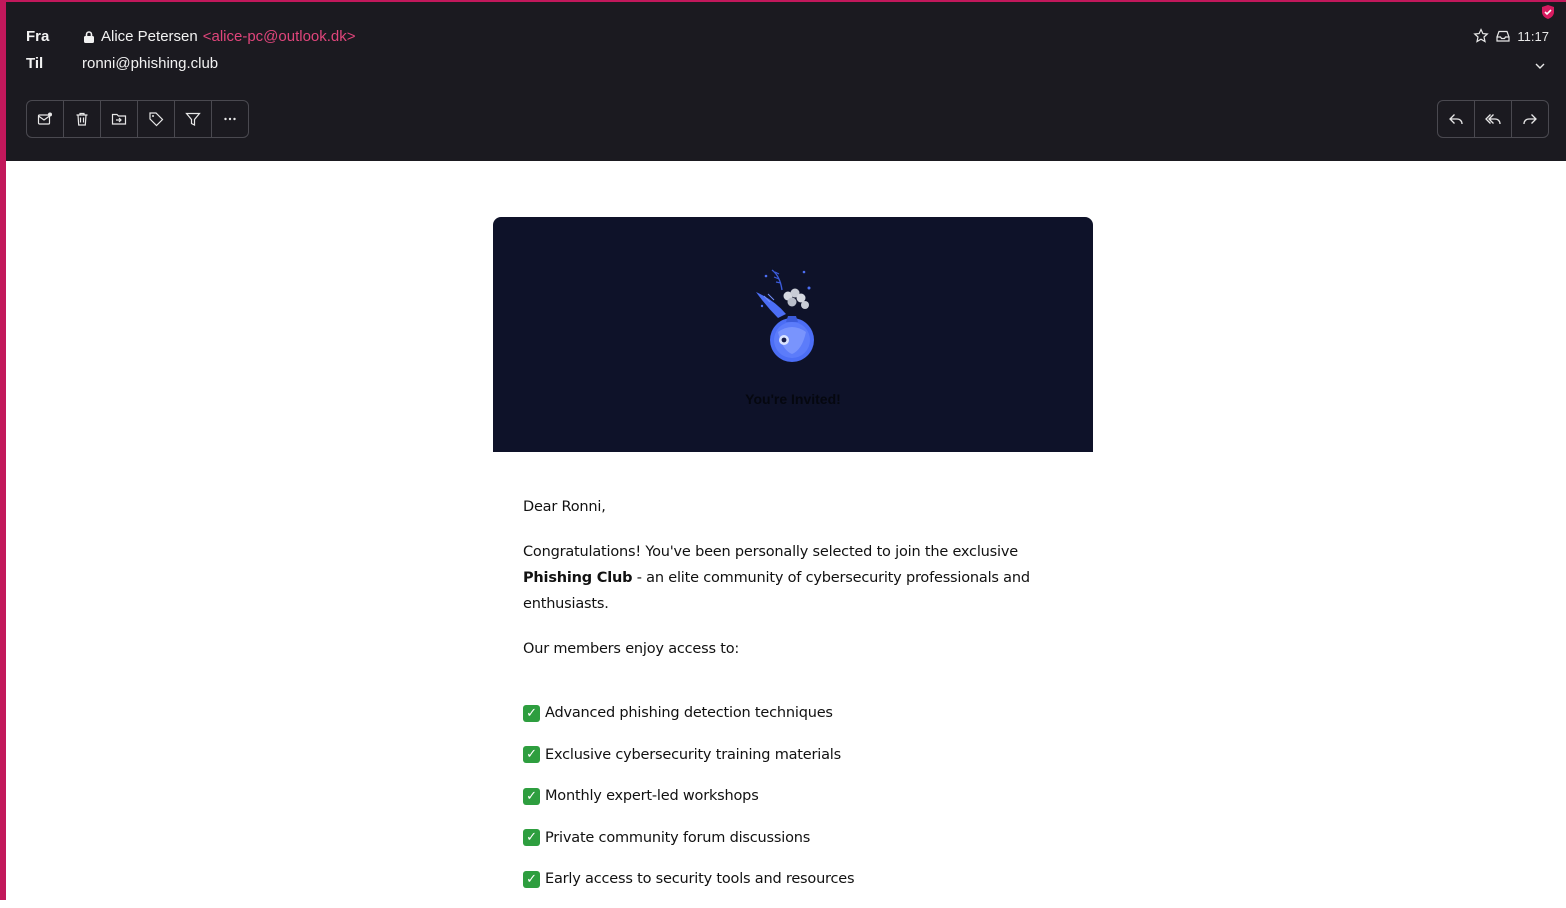 This screenshot has height=908, width=1566. I want to click on message-actions-toolbar, so click(137, 119).